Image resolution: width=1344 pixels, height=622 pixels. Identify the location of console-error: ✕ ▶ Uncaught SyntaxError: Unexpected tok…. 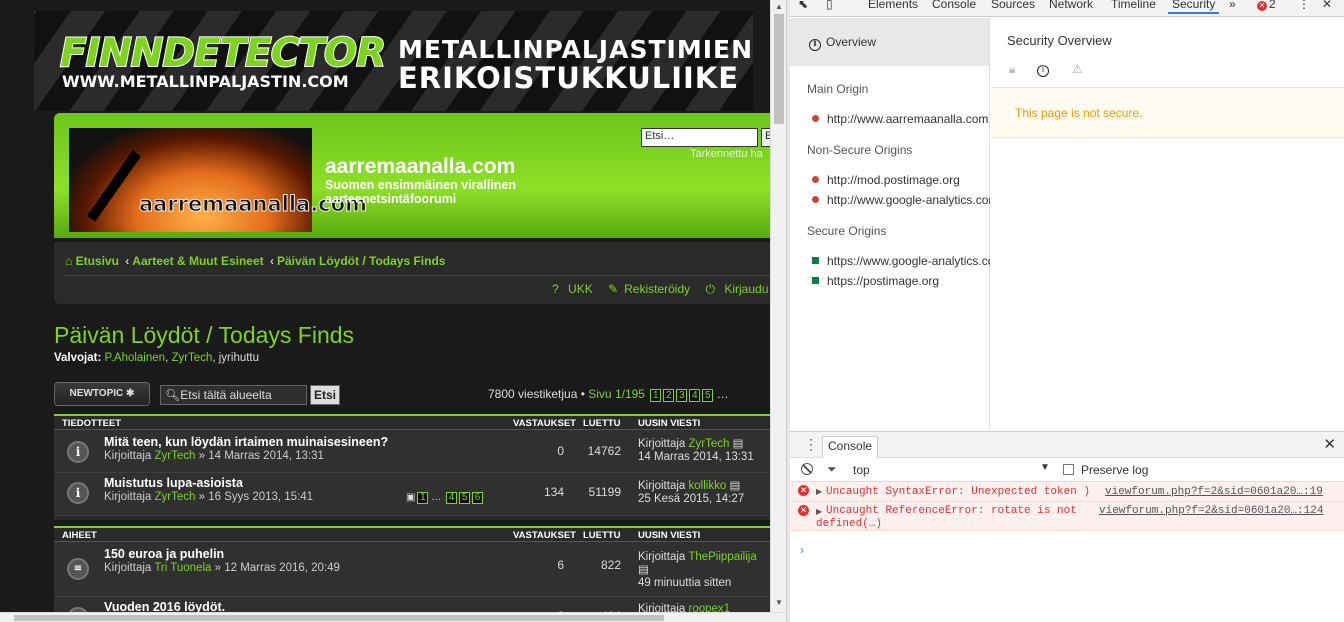
(1067, 492).